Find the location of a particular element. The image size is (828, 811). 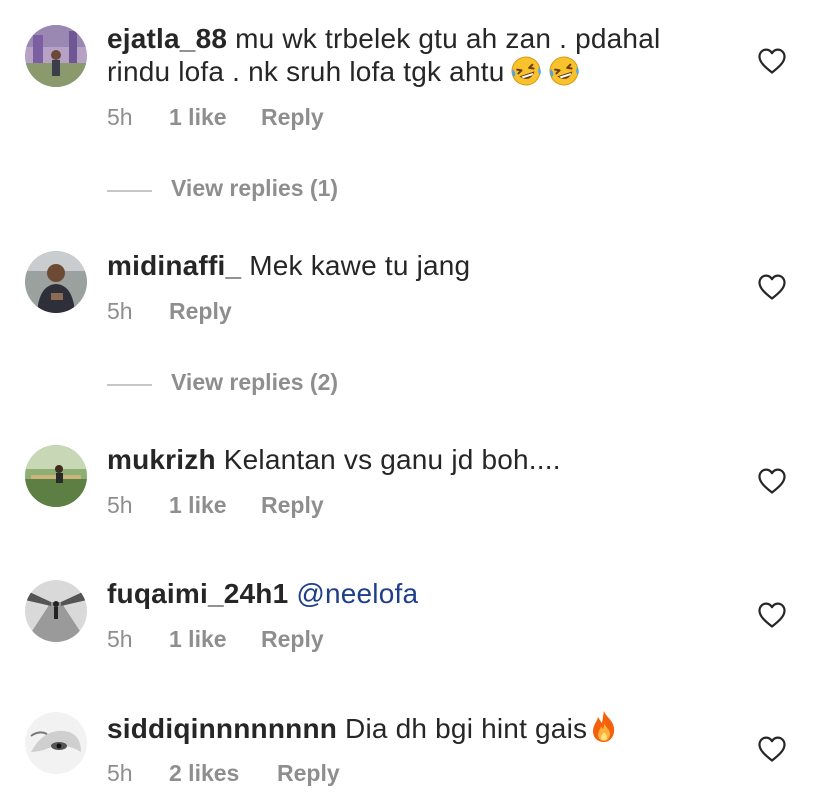

comment-body-continued: rindu lofa . nk sruh lofa tgk ahtu is located at coordinates (306, 71).